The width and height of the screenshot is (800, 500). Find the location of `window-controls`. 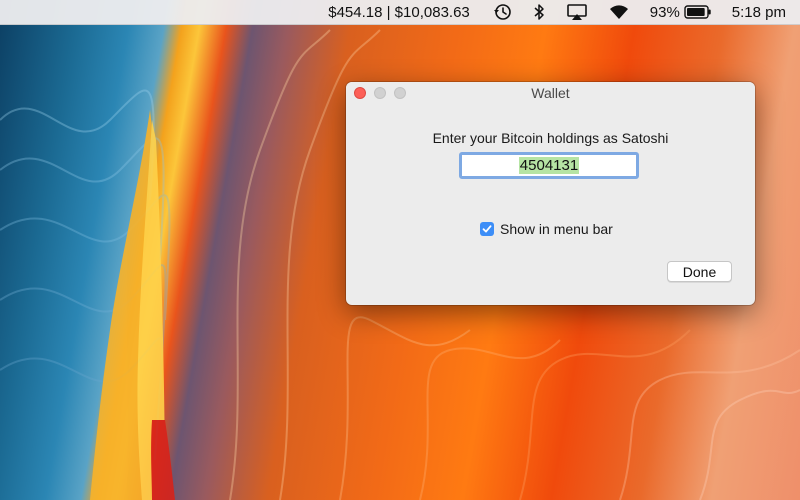

window-controls is located at coordinates (380, 93).